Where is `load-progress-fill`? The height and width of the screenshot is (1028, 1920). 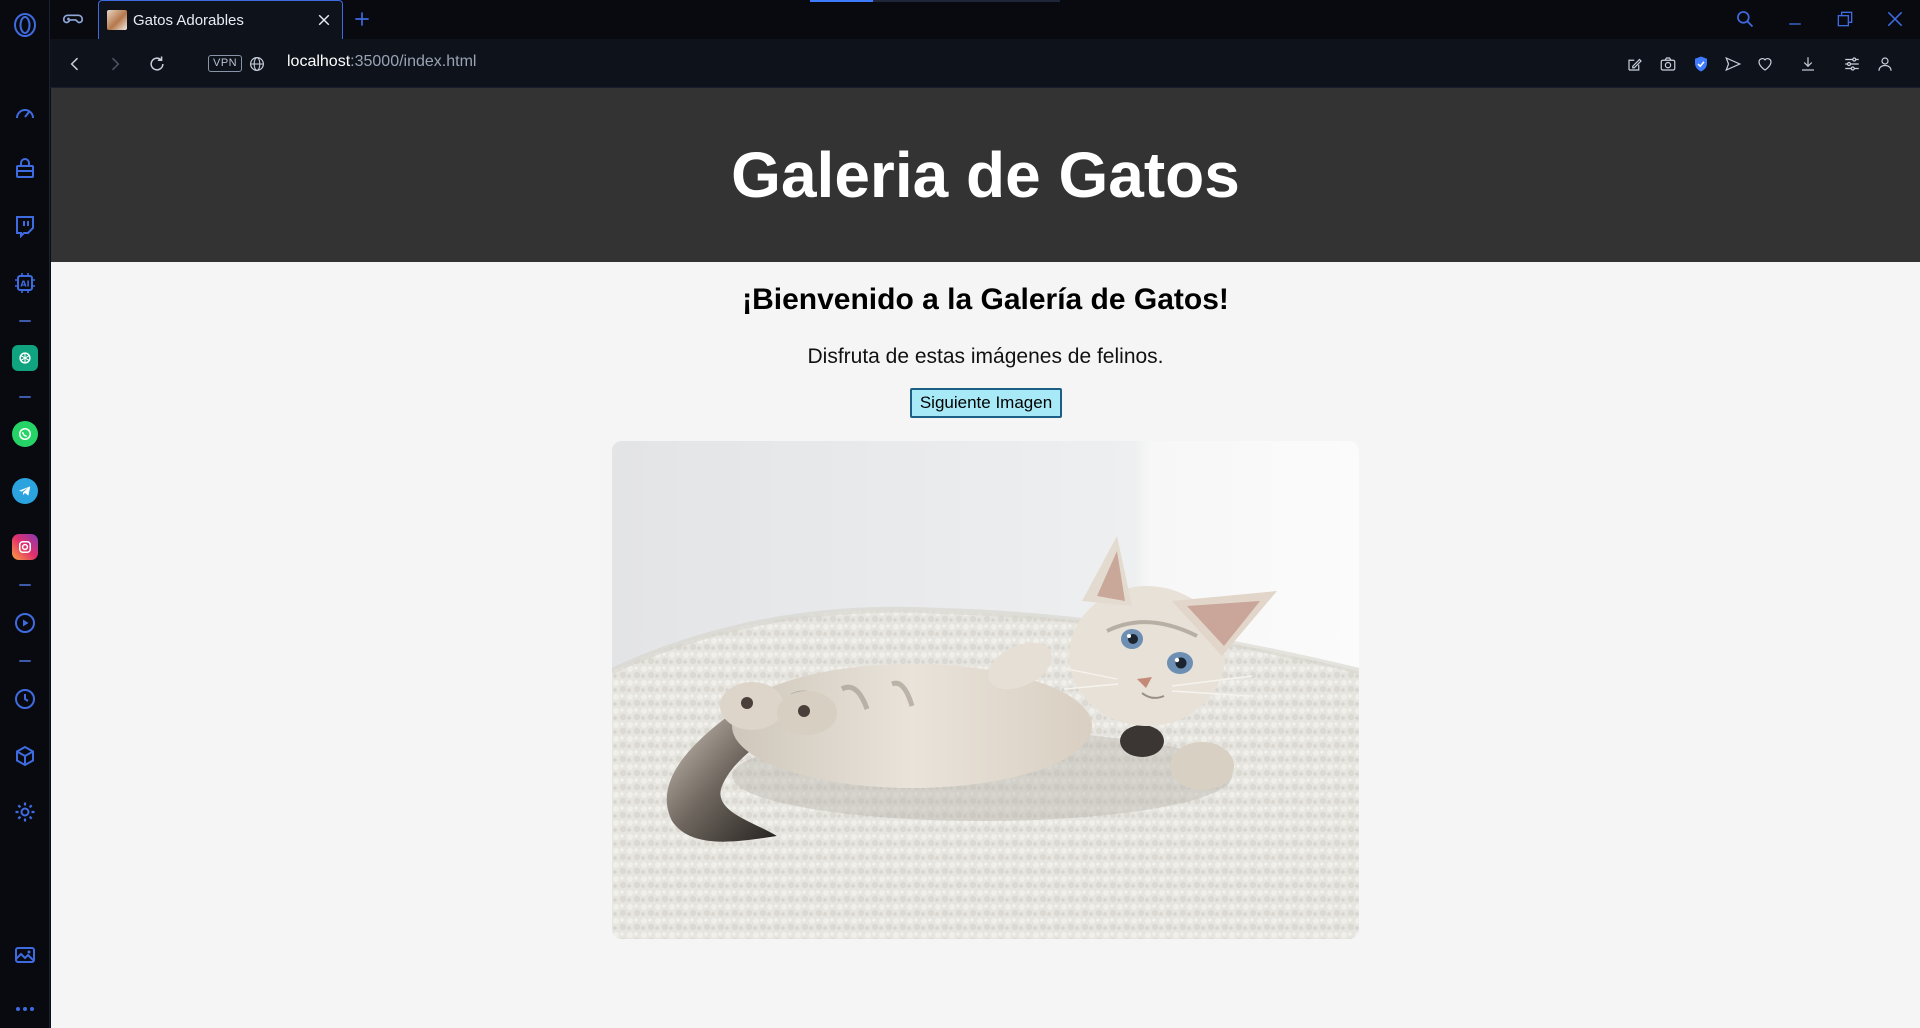
load-progress-fill is located at coordinates (841, 1).